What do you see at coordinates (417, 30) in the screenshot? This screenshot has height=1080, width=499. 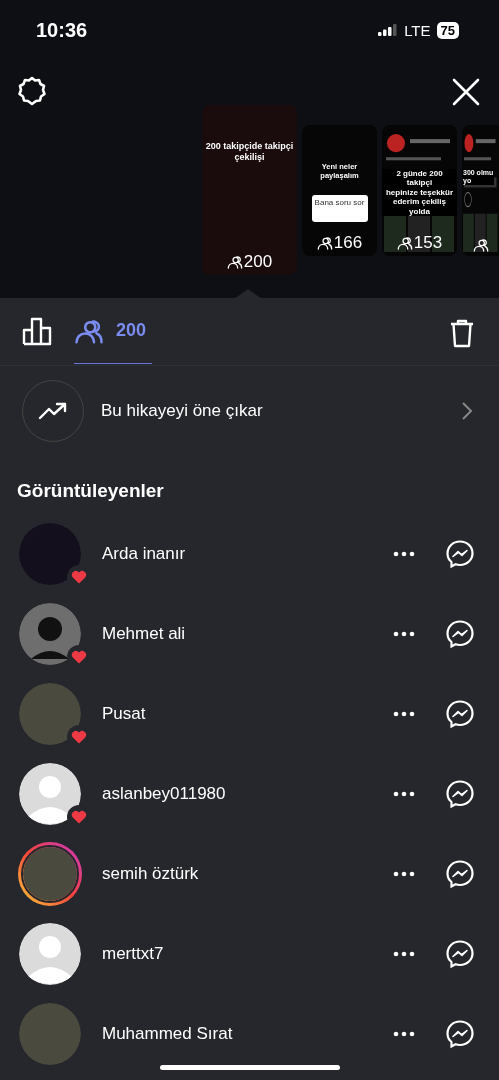 I see `network-label: LTE` at bounding box center [417, 30].